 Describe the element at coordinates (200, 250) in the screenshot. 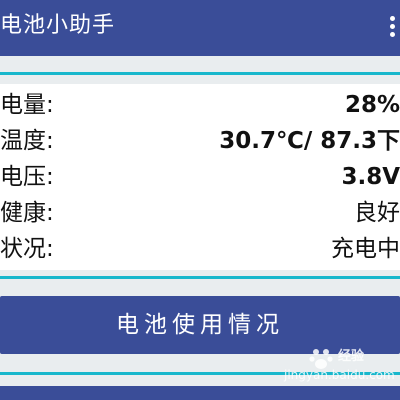

I see `status-row: 状况: 充电中` at that location.